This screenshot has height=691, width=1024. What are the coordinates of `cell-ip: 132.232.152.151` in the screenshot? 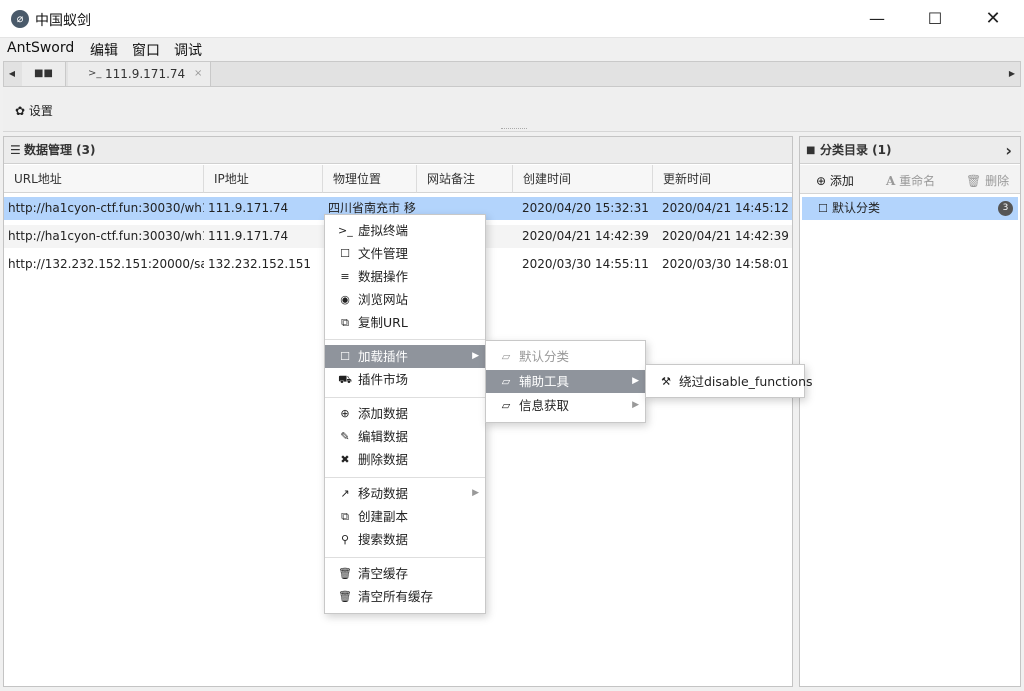 It's located at (260, 264).